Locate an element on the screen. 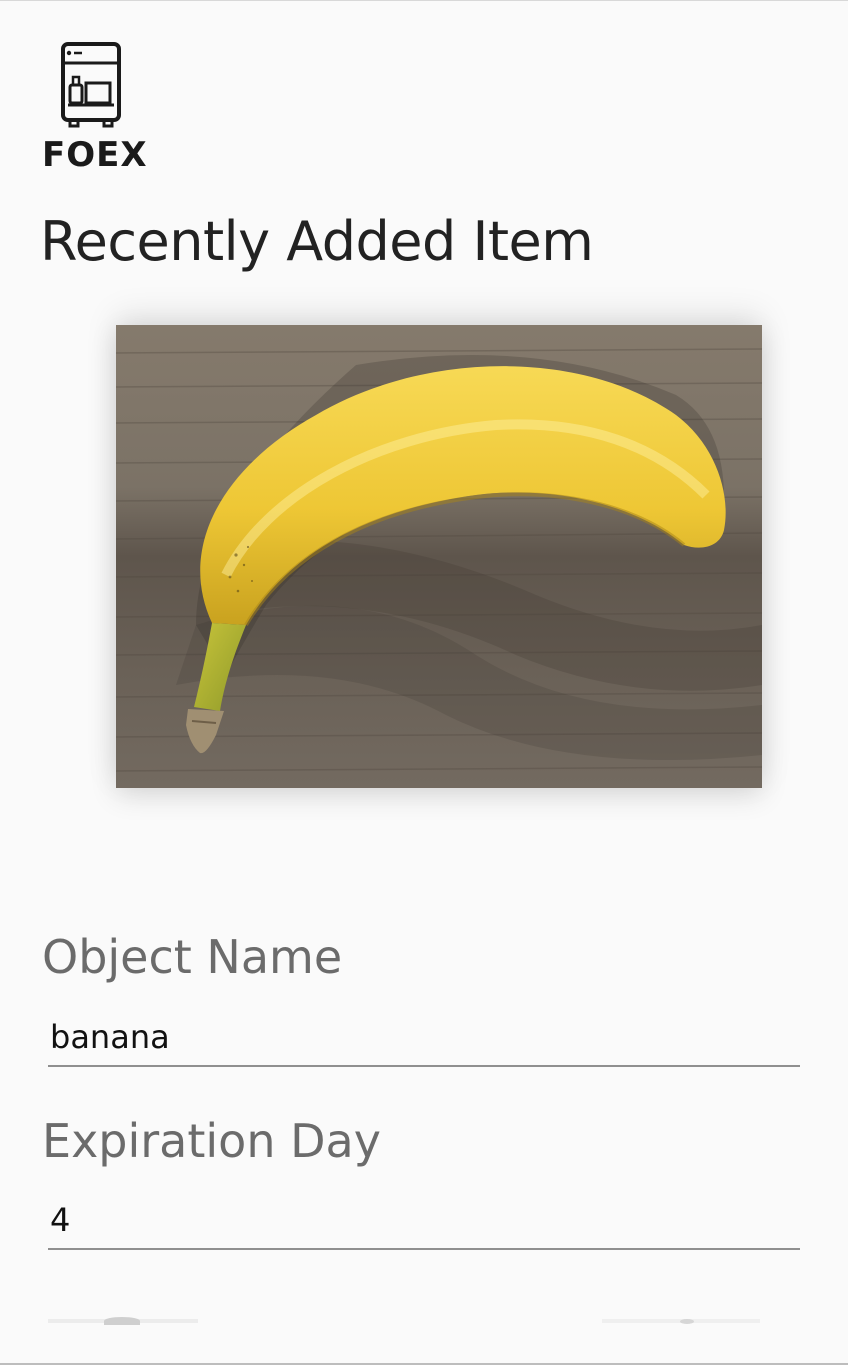 The image size is (848, 1365). partial-icon-left is located at coordinates (122, 1321).